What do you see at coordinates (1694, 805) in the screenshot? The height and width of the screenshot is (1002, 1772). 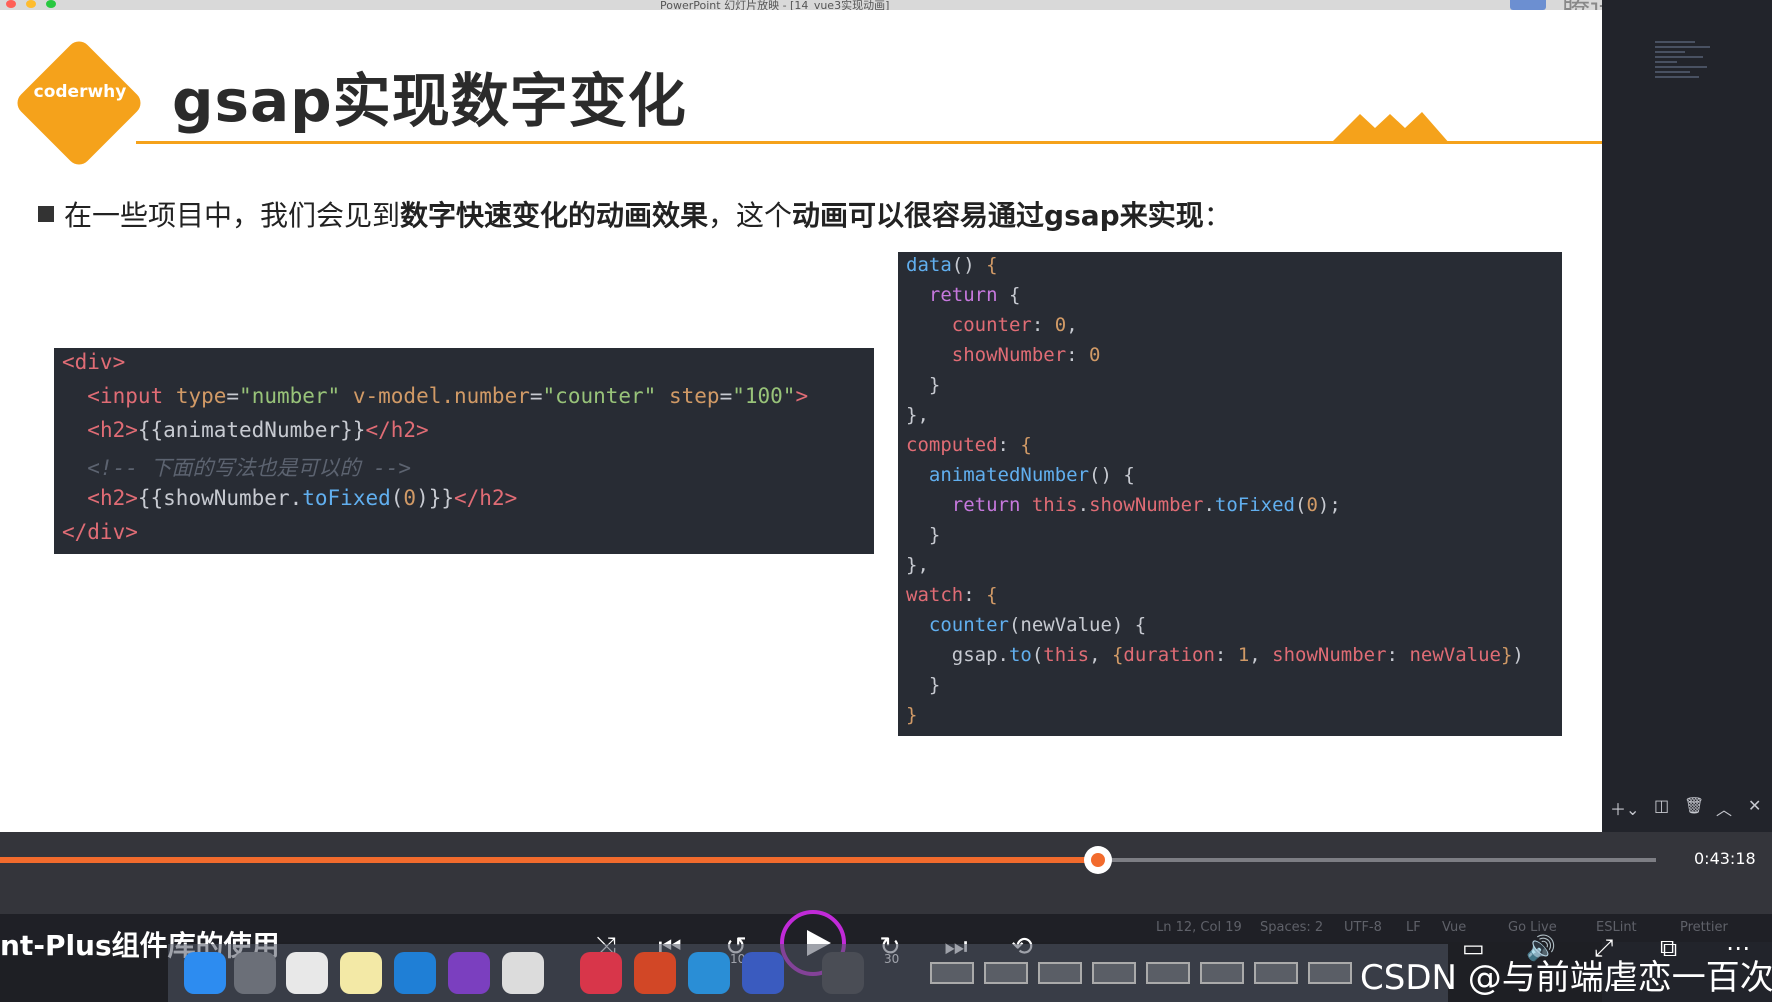 I see `trash-icon: 🗑` at bounding box center [1694, 805].